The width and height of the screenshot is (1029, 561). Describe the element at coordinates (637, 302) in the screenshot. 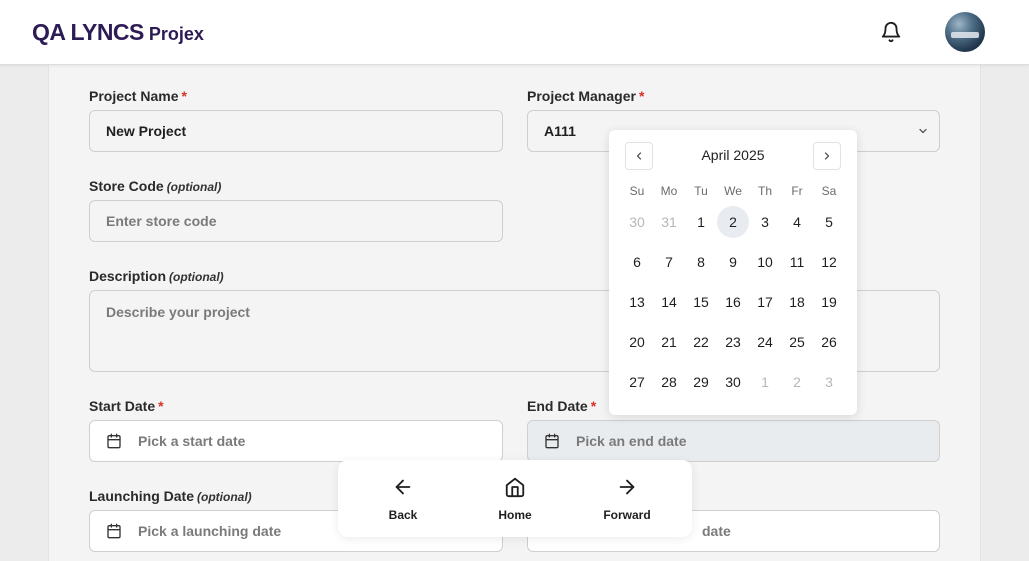

I see `calendar-day: 13` at that location.